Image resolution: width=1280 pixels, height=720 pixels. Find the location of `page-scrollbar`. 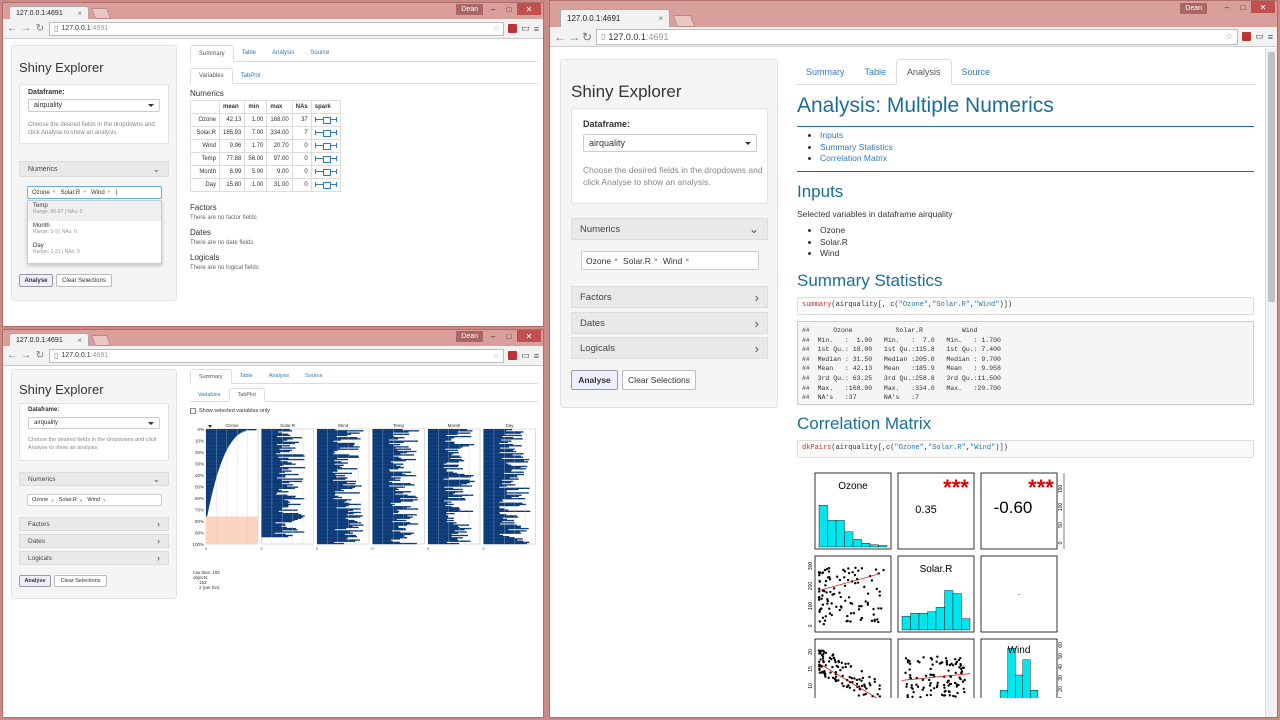

page-scrollbar is located at coordinates (1271, 382).